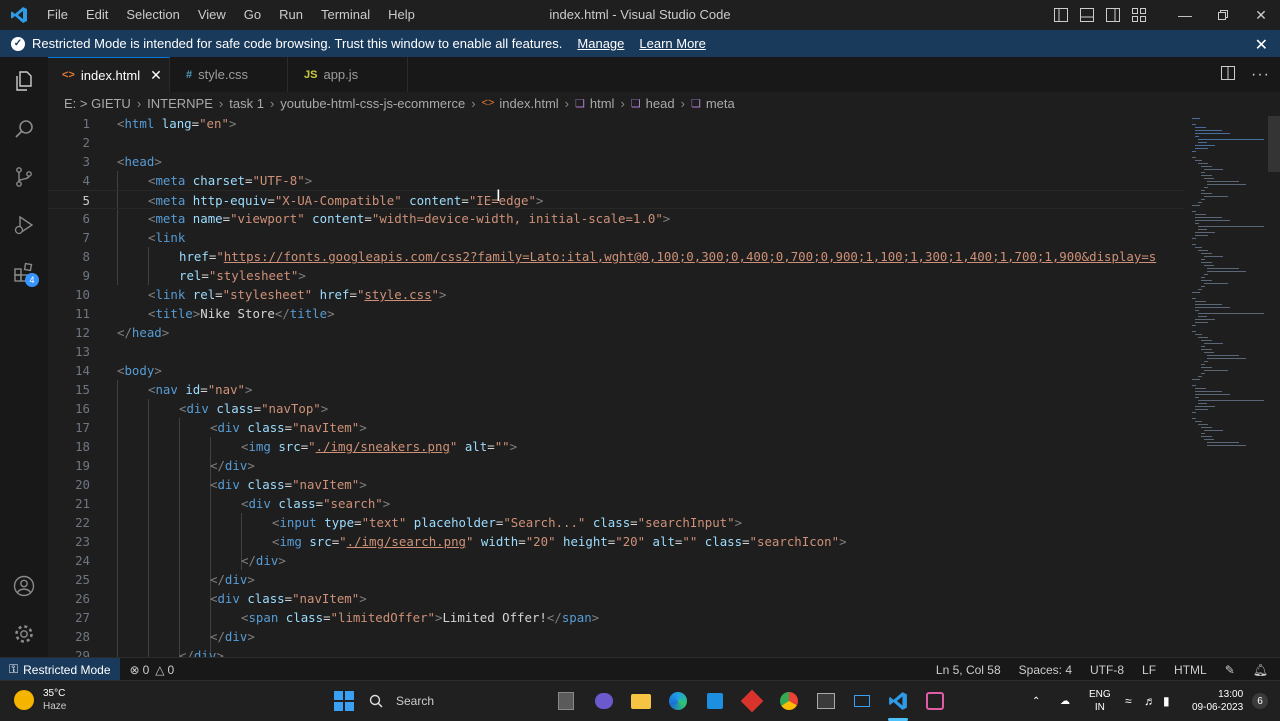  Describe the element at coordinates (826, 701) in the screenshot. I see `media-app-icon` at that location.